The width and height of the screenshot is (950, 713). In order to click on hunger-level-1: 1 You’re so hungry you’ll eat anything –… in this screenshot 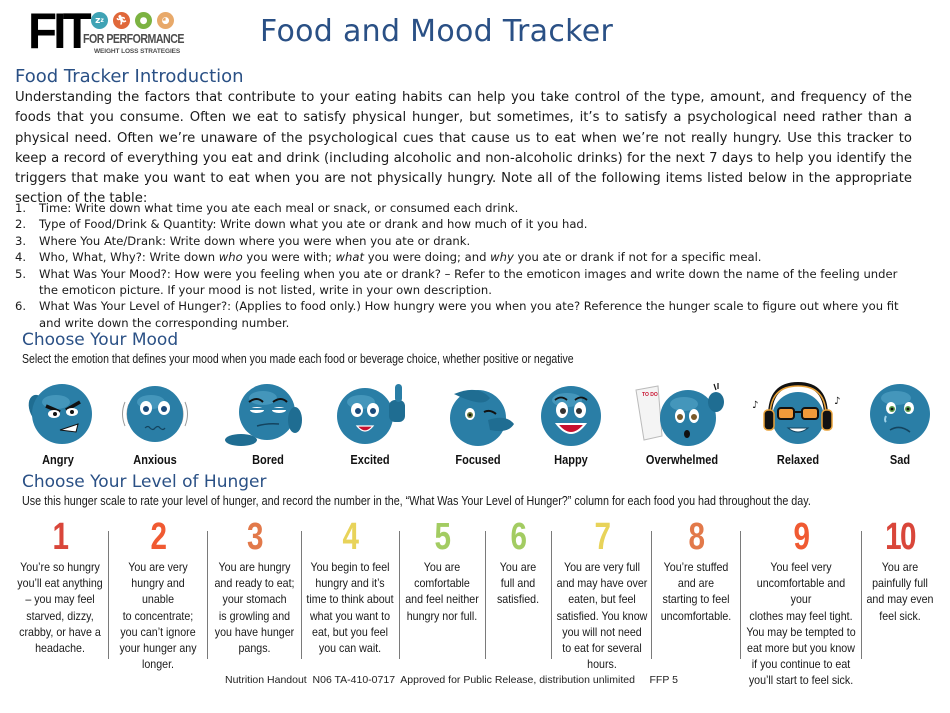, I will do `click(60, 595)`.